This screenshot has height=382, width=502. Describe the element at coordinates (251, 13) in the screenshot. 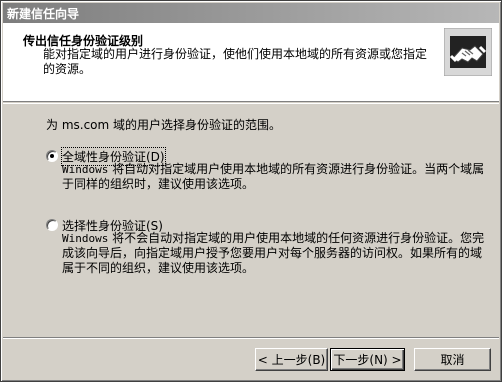

I see `title-bar: 新建信任向导` at that location.